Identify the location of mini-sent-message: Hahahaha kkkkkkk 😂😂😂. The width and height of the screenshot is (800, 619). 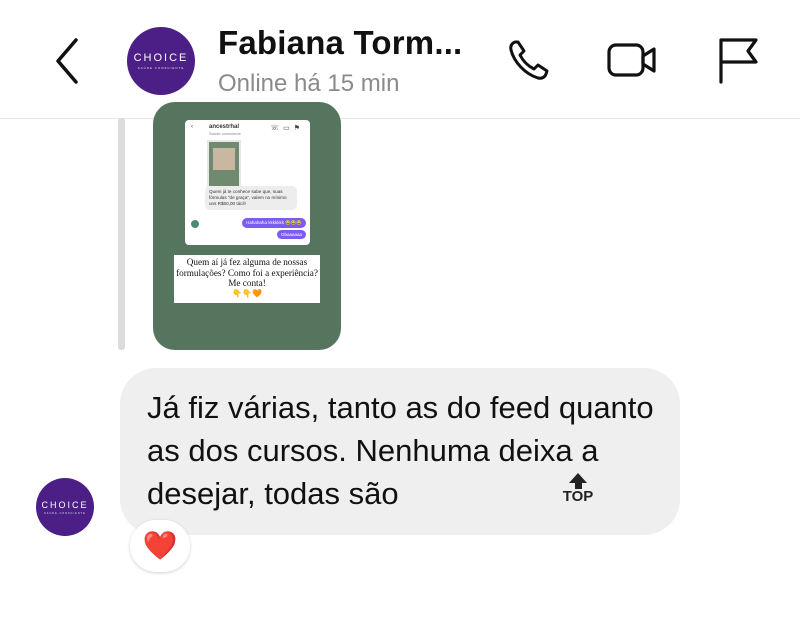
(274, 223).